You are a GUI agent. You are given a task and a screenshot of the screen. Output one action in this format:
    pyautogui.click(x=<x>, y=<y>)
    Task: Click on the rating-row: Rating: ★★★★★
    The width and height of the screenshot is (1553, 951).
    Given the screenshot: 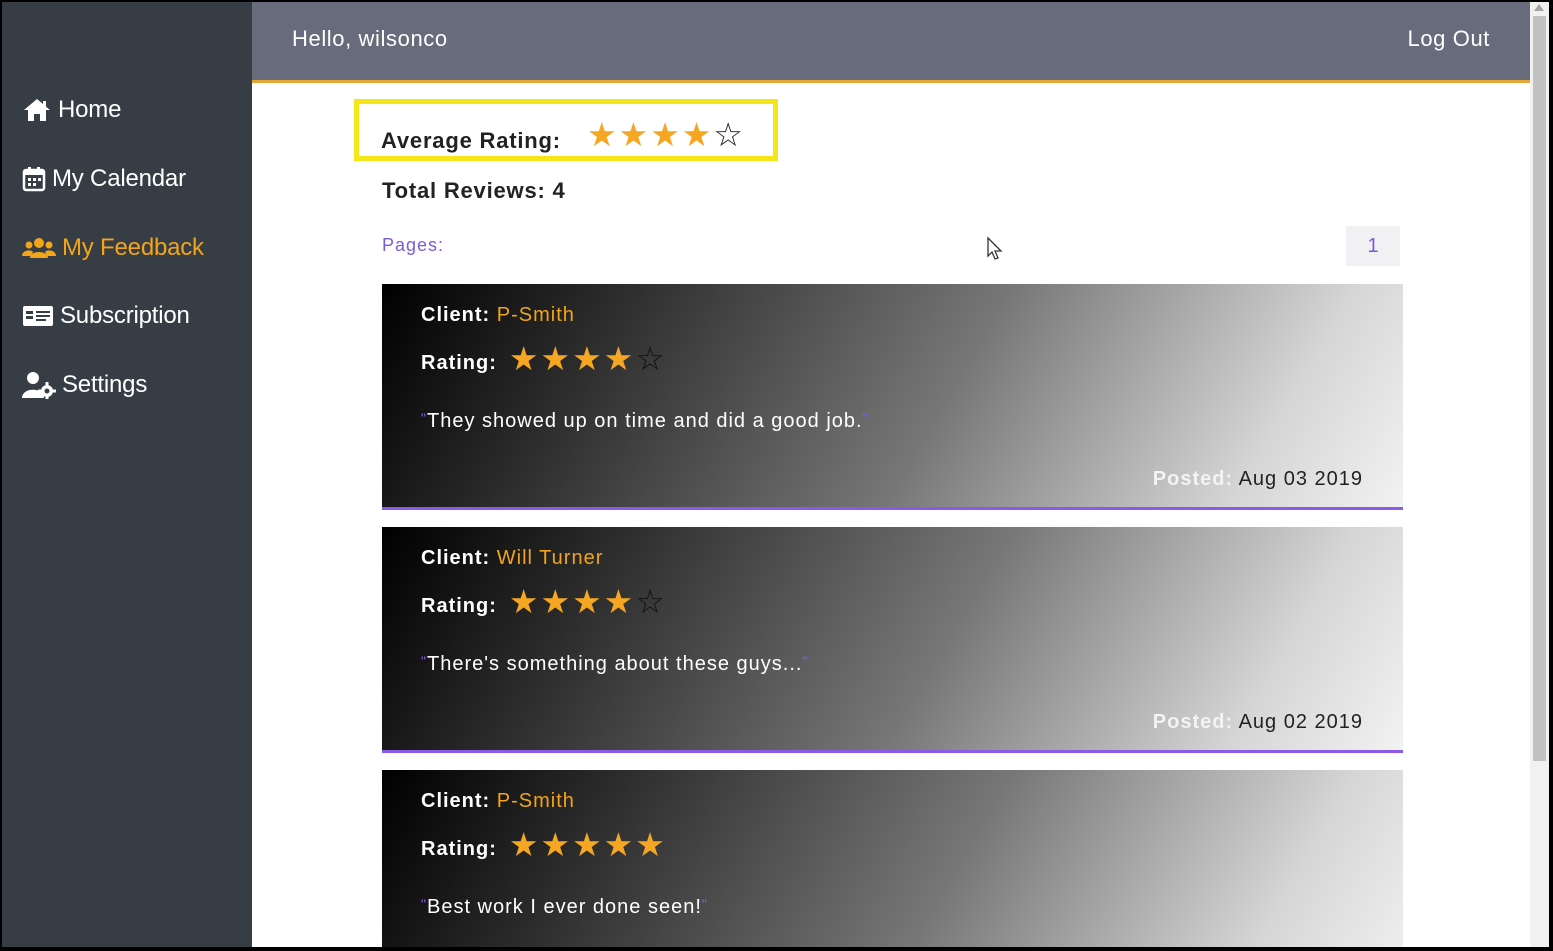 What is the action you would take?
    pyautogui.click(x=544, y=844)
    